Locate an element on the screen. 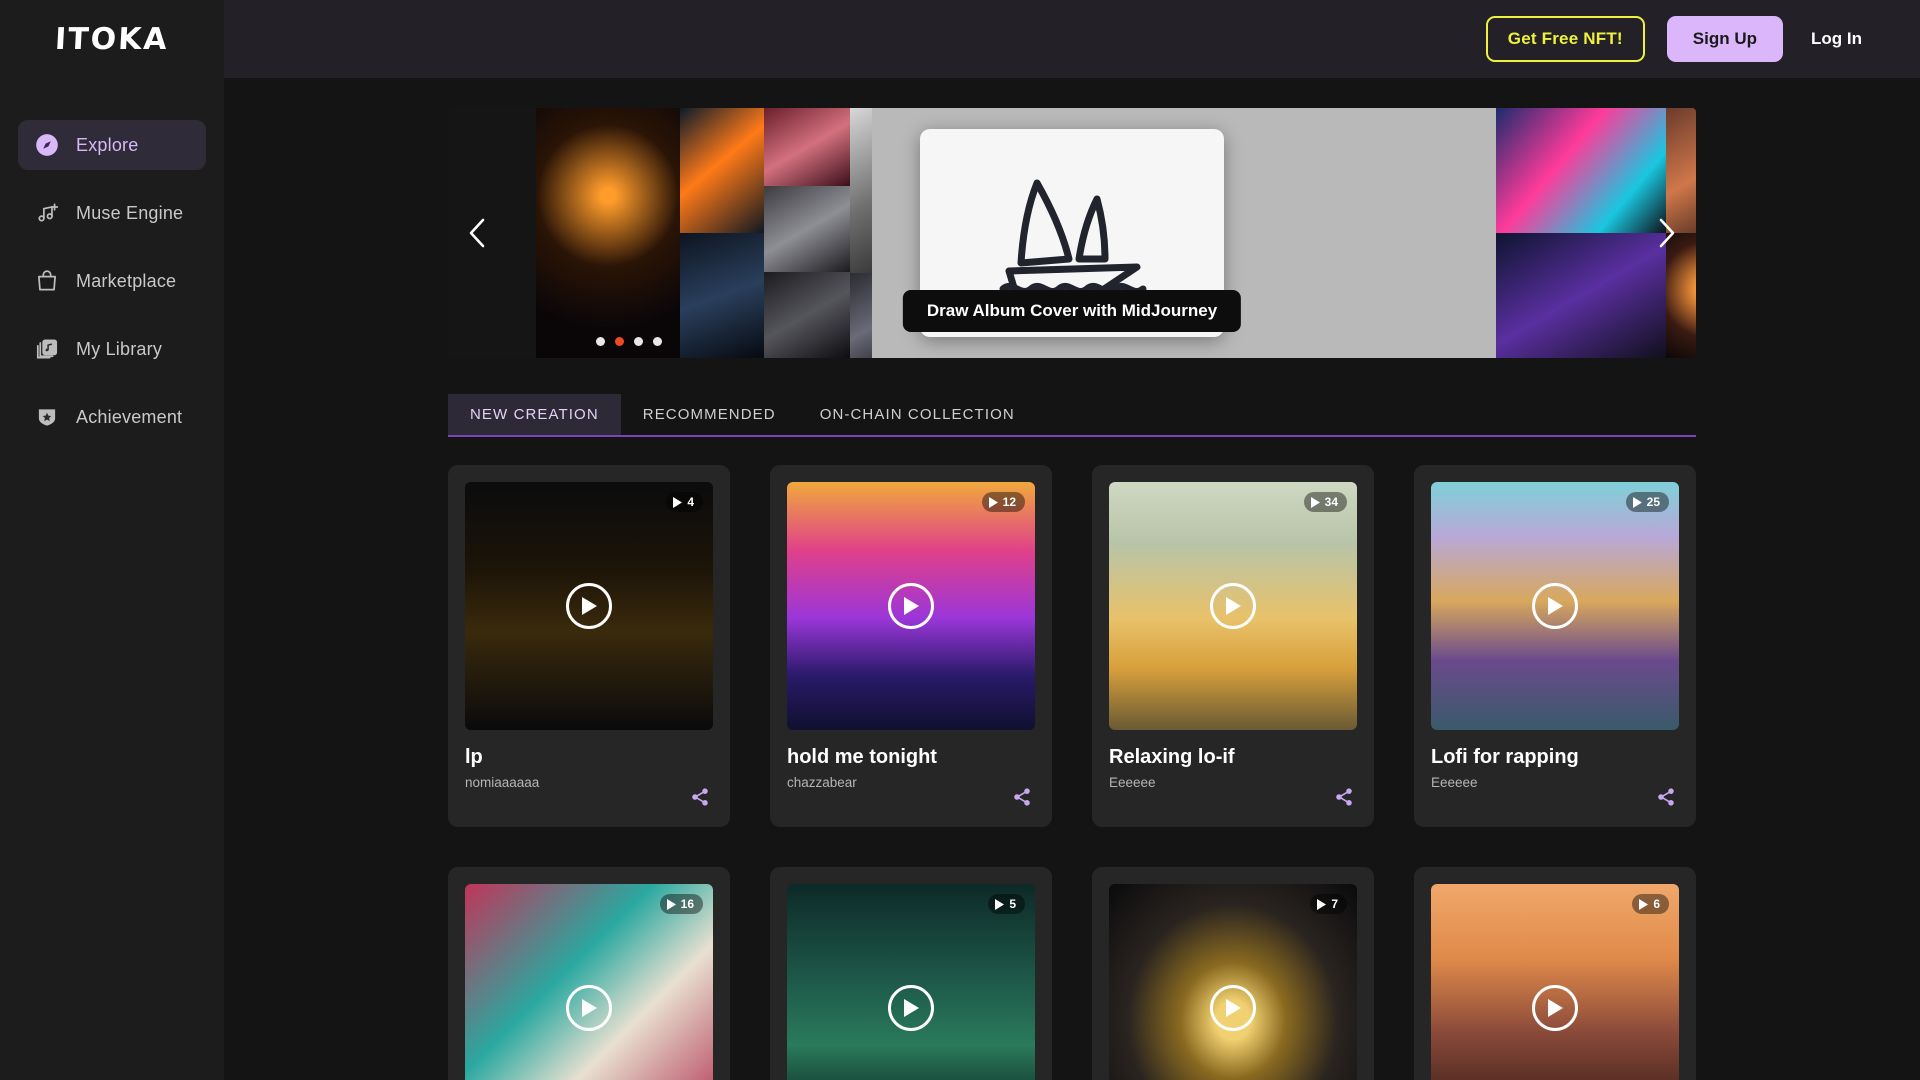 The image size is (1920, 1080). shopping-bag-icon is located at coordinates (47, 281).